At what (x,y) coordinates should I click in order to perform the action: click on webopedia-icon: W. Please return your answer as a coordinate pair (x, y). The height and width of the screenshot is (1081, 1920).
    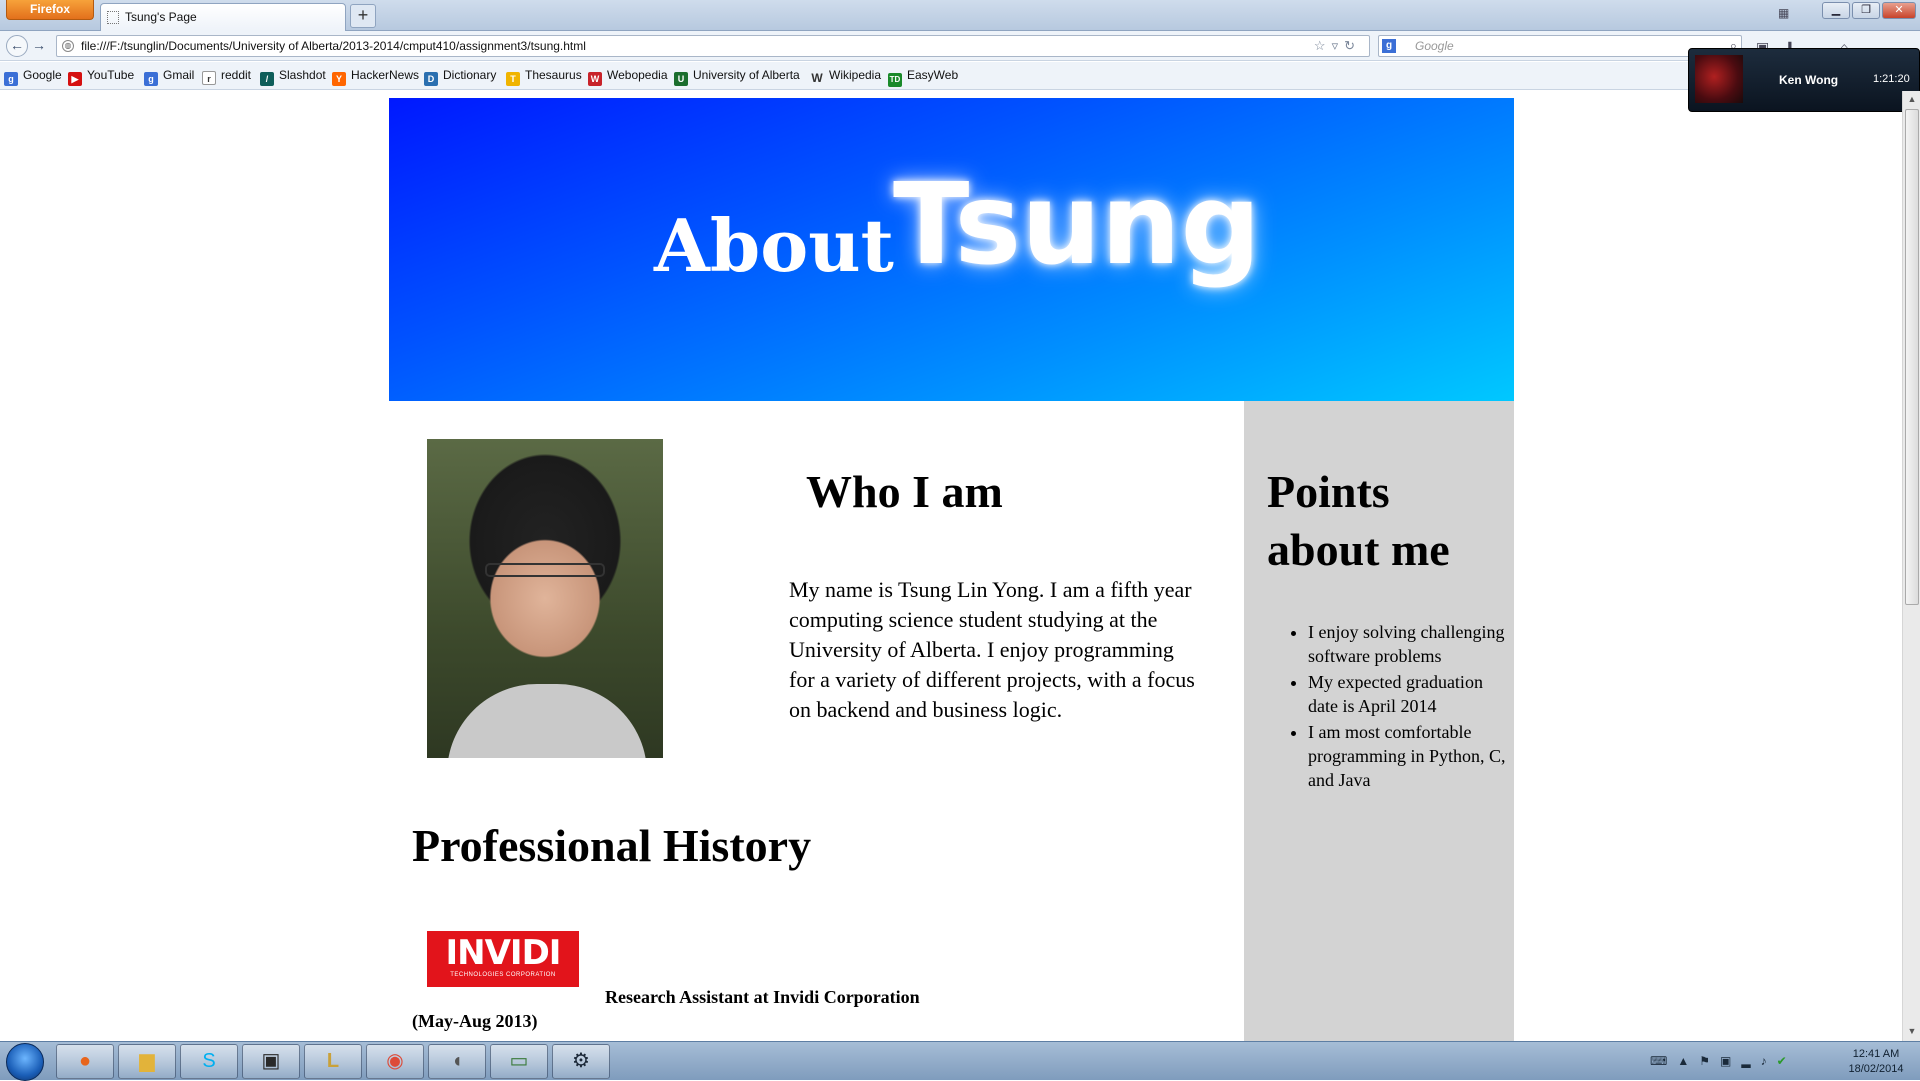
    Looking at the image, I should click on (595, 79).